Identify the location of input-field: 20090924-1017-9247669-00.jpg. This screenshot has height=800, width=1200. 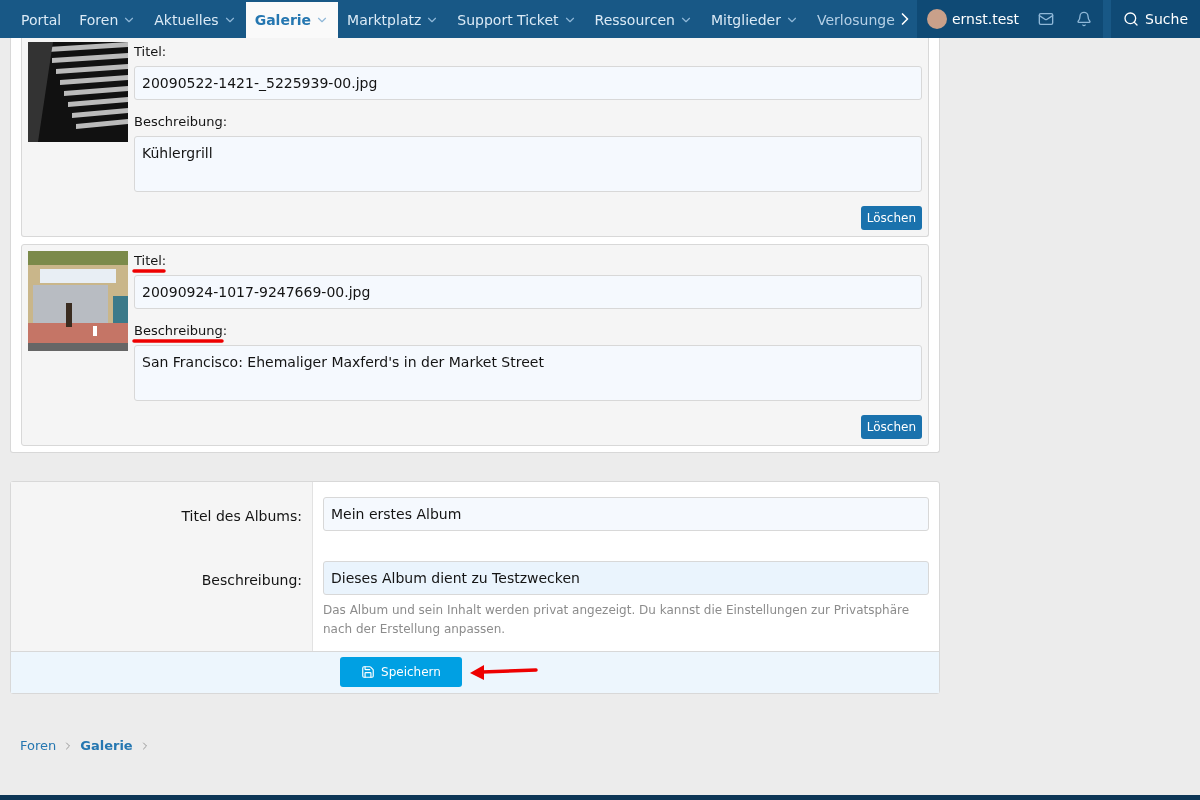
(528, 292).